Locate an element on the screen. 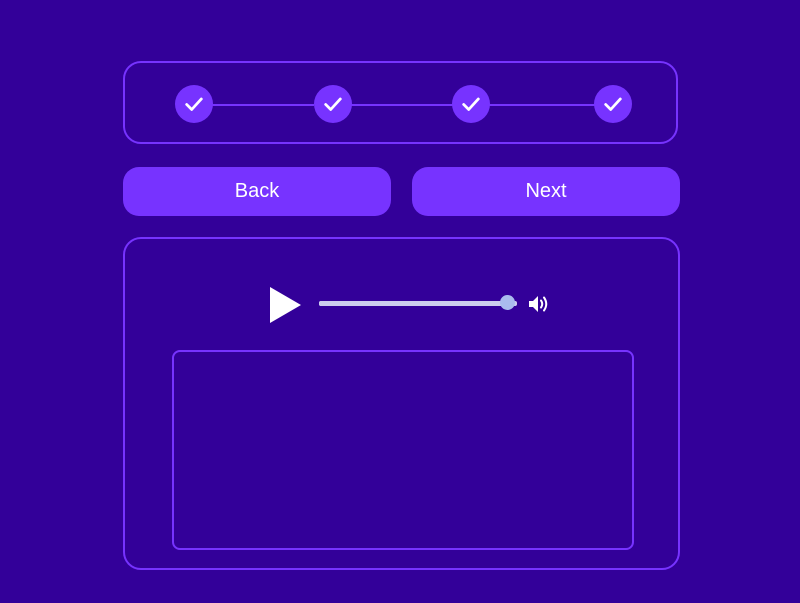 Image resolution: width=800 pixels, height=603 pixels. seek-progress is located at coordinates (413, 303).